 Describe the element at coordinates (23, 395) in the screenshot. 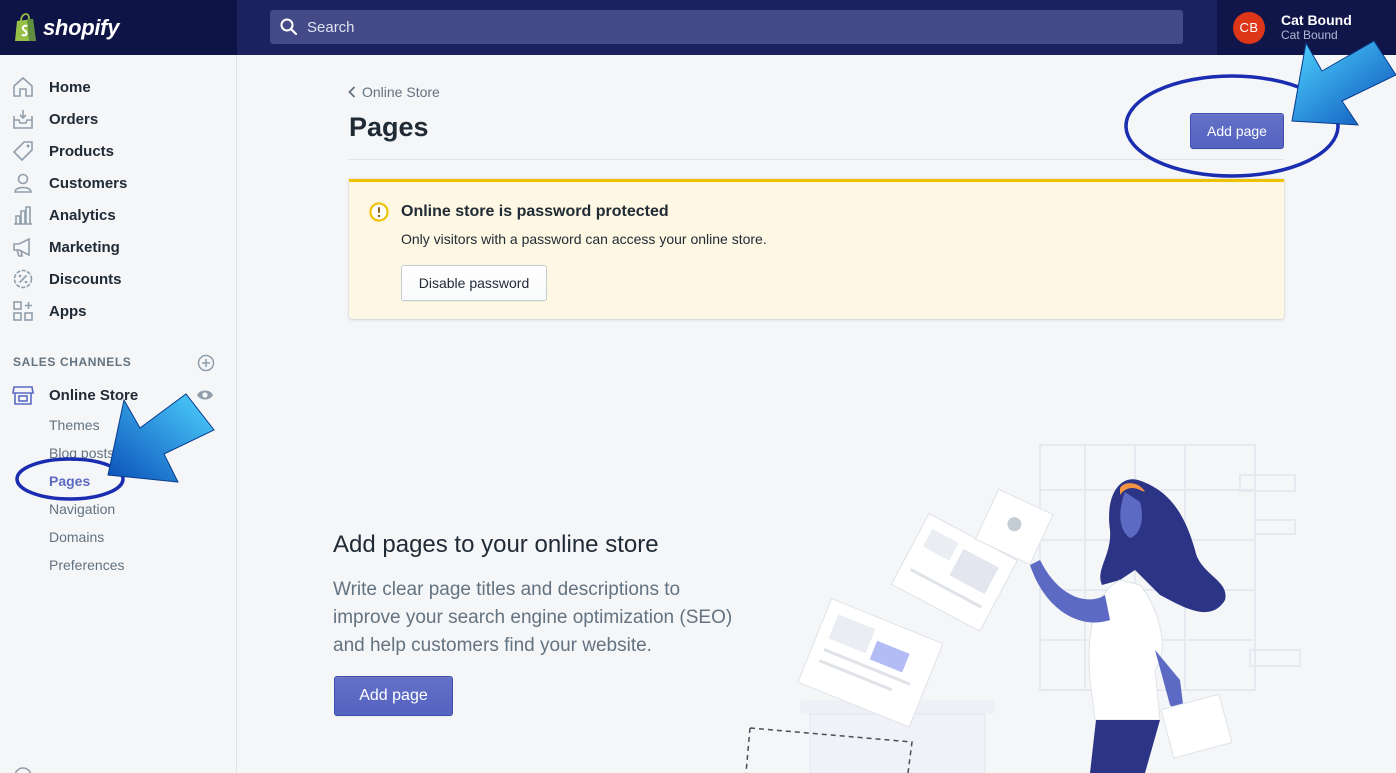

I see `store-icon` at that location.